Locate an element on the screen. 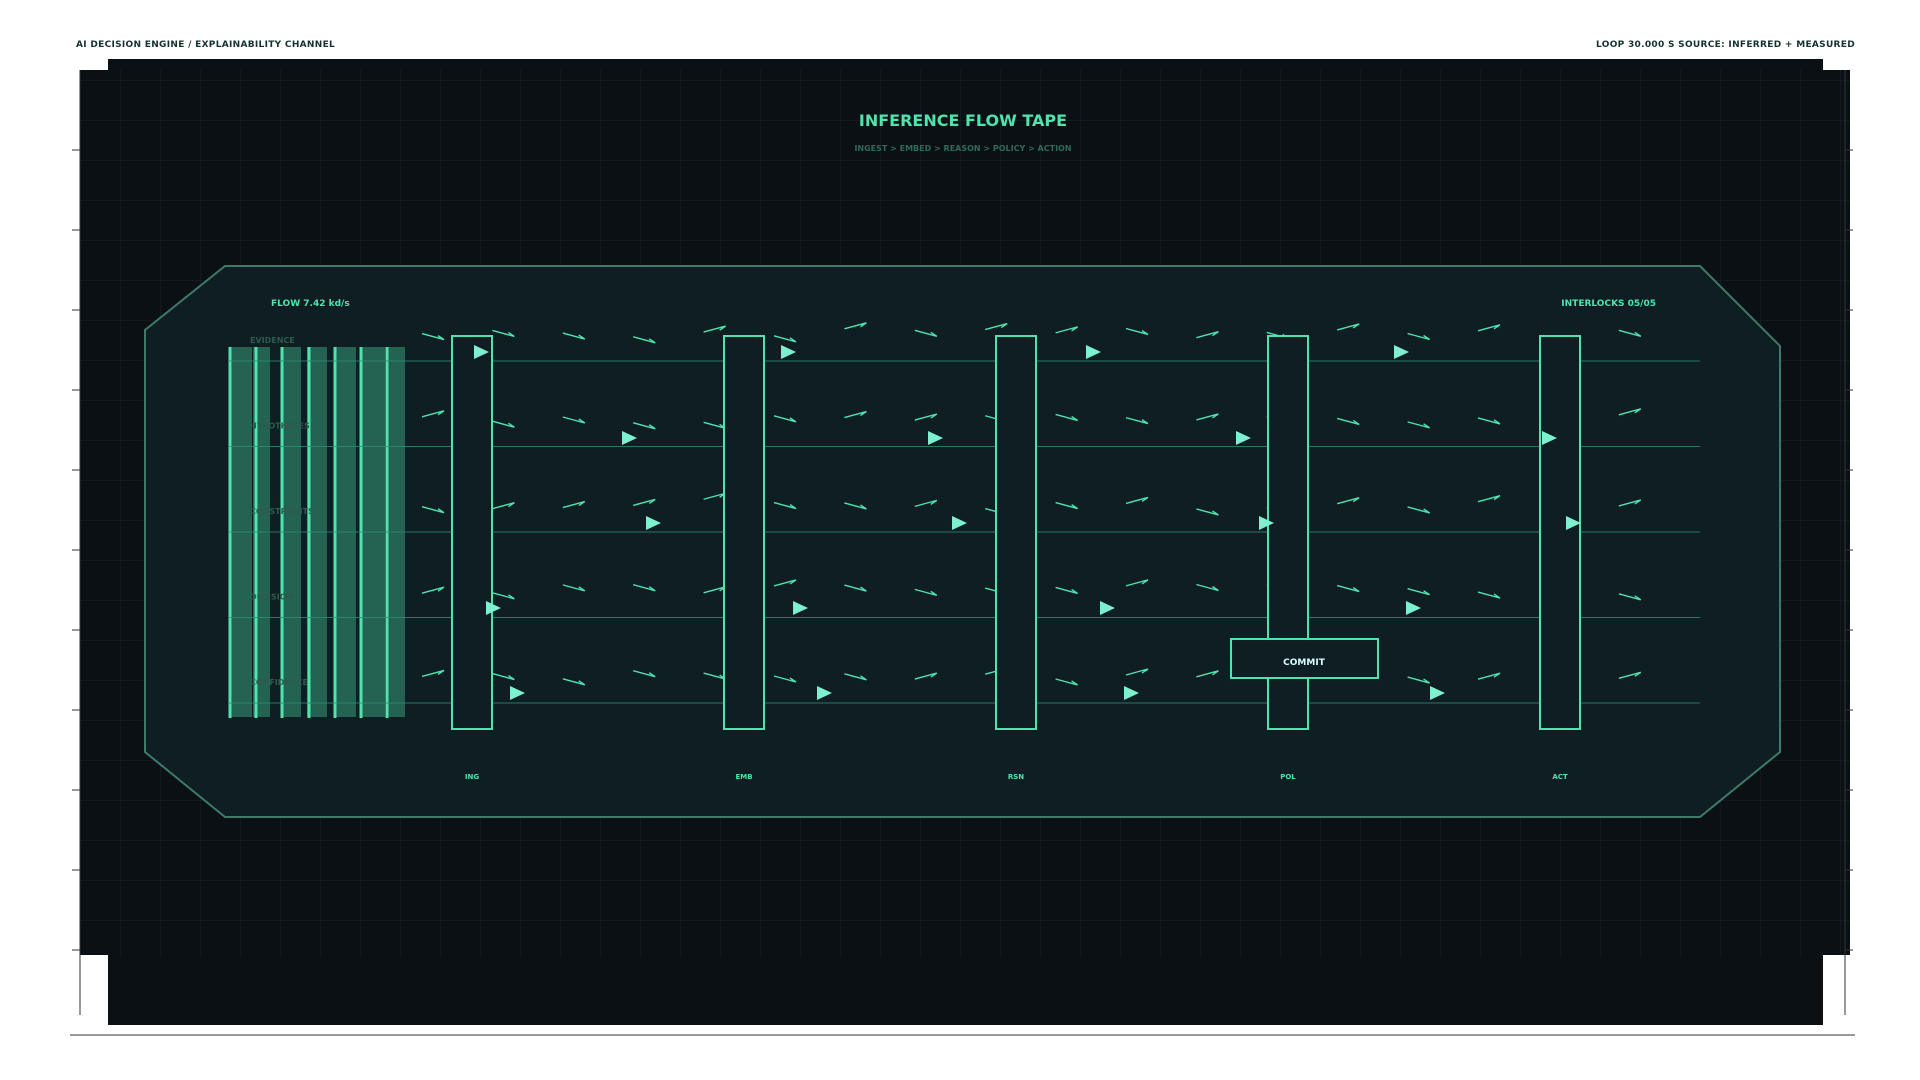 The width and height of the screenshot is (1920, 1080). commit-box: COMMIT is located at coordinates (1304, 658).